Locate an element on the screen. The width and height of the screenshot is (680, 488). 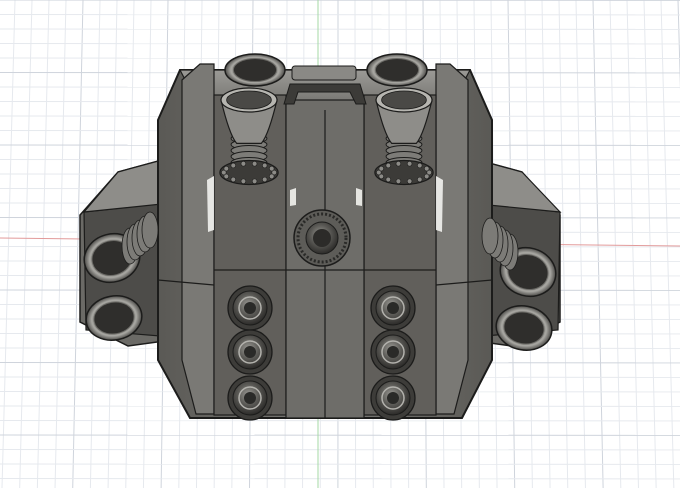
knob-icon is located at coordinates (322, 238).